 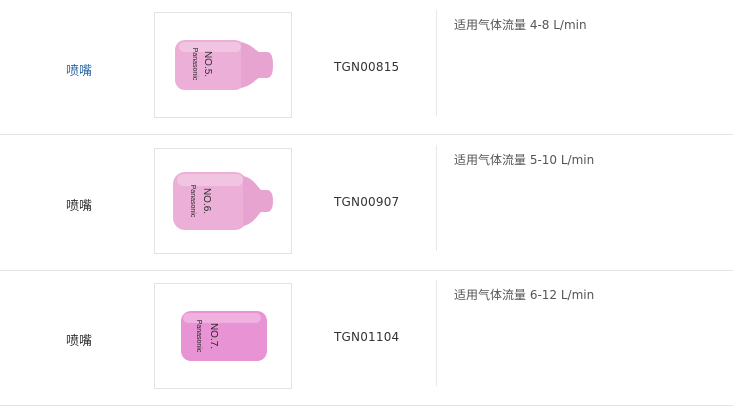 What do you see at coordinates (206, 201) in the screenshot?
I see `nozzle-size-text: NO.6.` at bounding box center [206, 201].